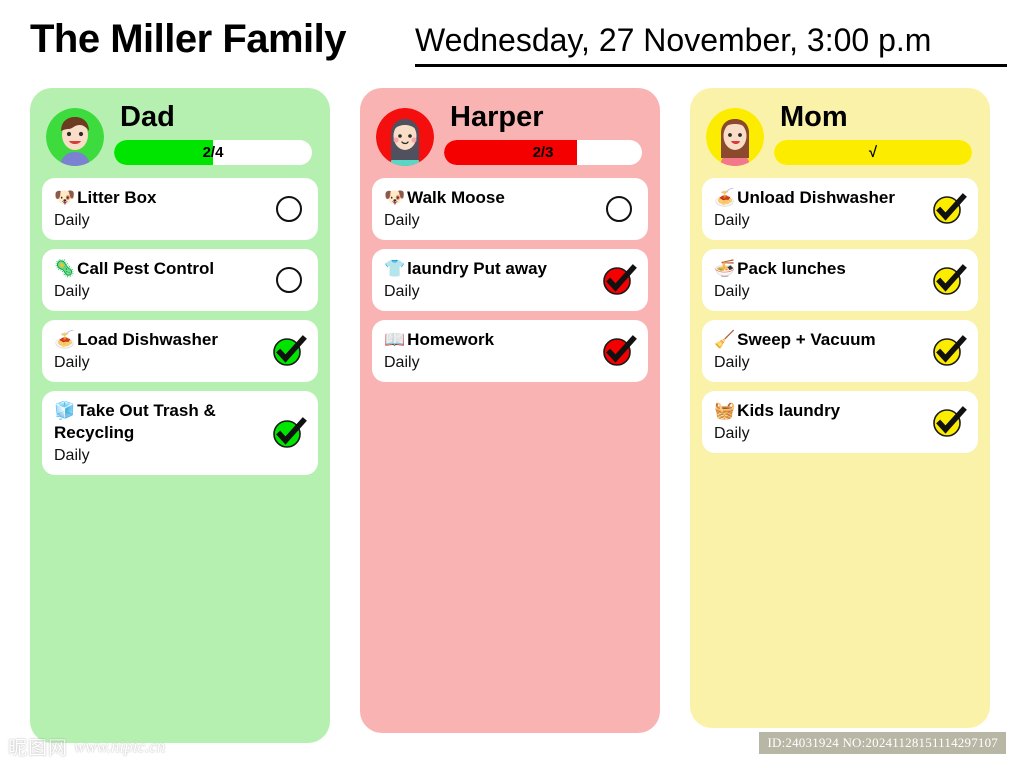 Image resolution: width=1024 pixels, height=768 pixels. I want to click on task-card: 🍝 Load Dishwasher Daily, so click(180, 351).